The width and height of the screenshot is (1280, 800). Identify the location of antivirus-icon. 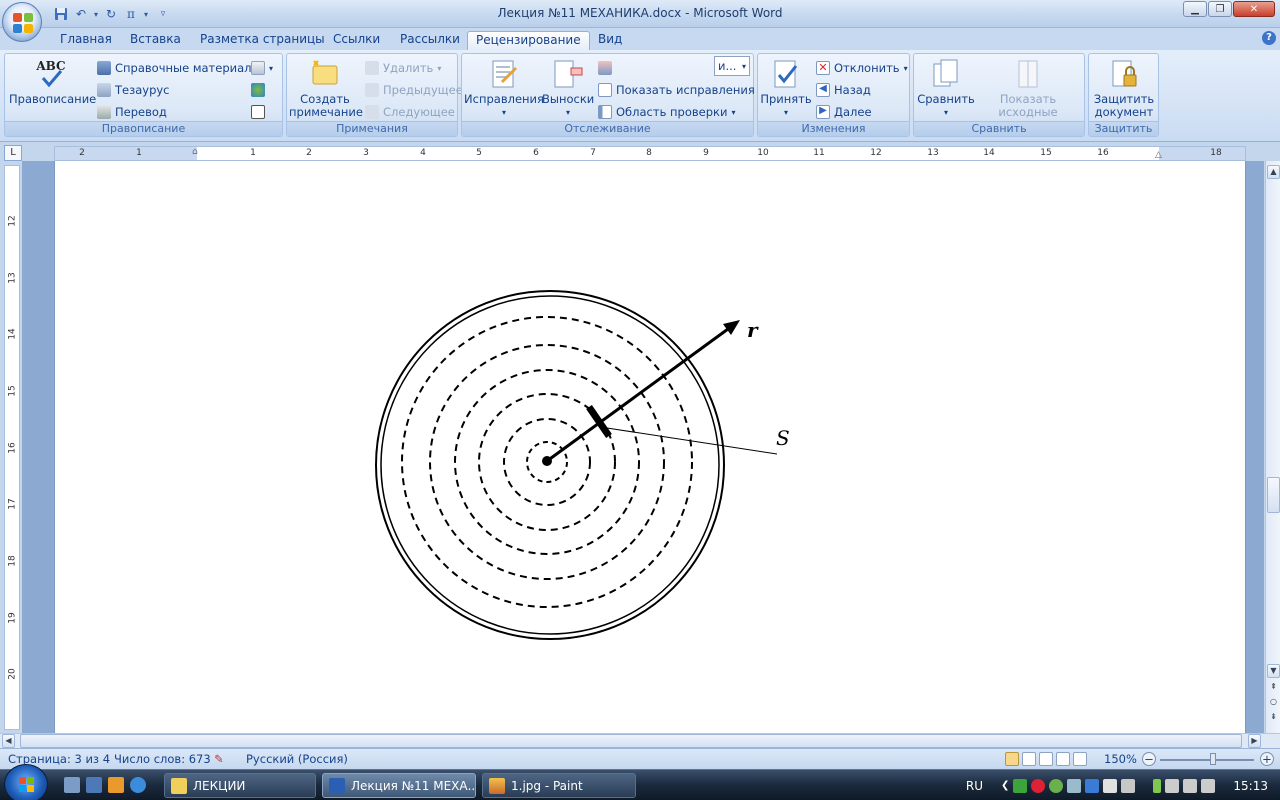
(1038, 785).